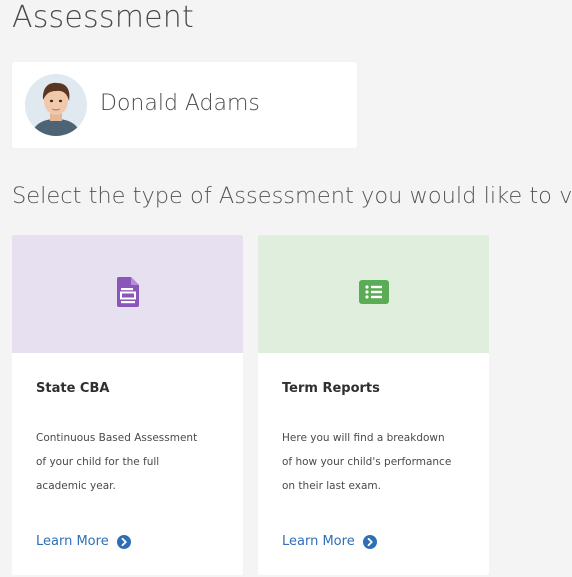  What do you see at coordinates (103, 17) in the screenshot?
I see `page-title: Assessment` at bounding box center [103, 17].